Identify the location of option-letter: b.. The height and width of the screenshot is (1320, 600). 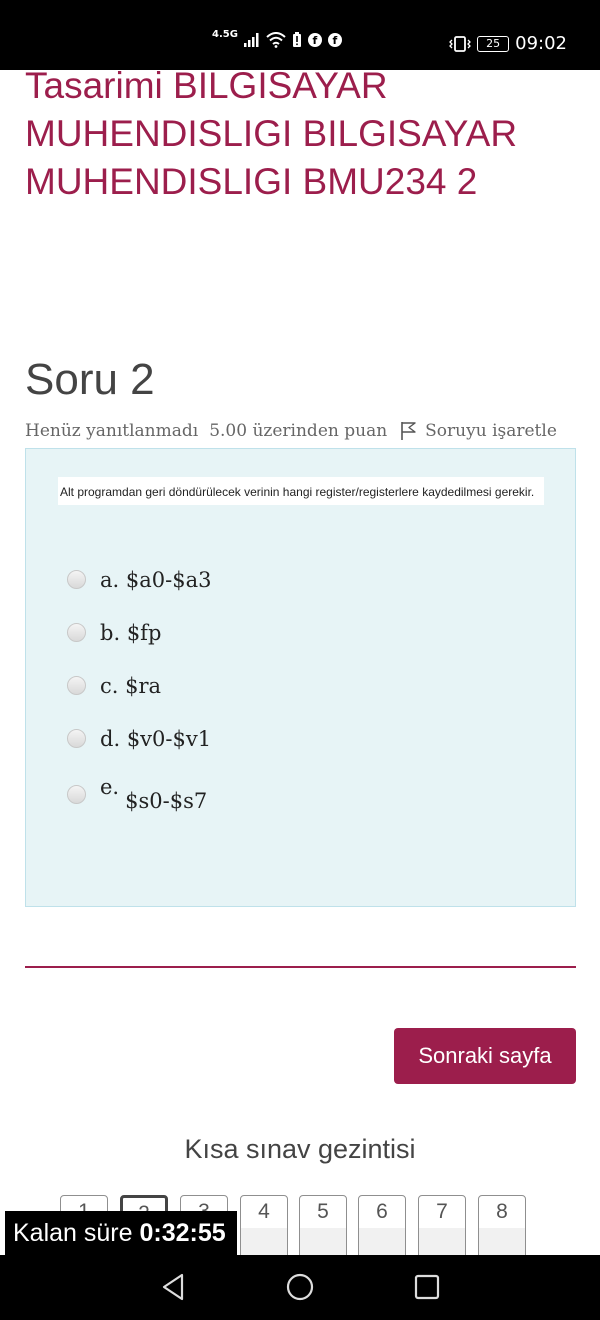
(110, 633).